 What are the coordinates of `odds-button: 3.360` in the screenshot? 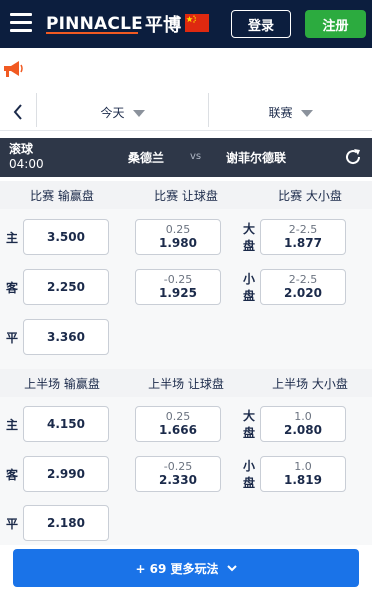 It's located at (66, 337).